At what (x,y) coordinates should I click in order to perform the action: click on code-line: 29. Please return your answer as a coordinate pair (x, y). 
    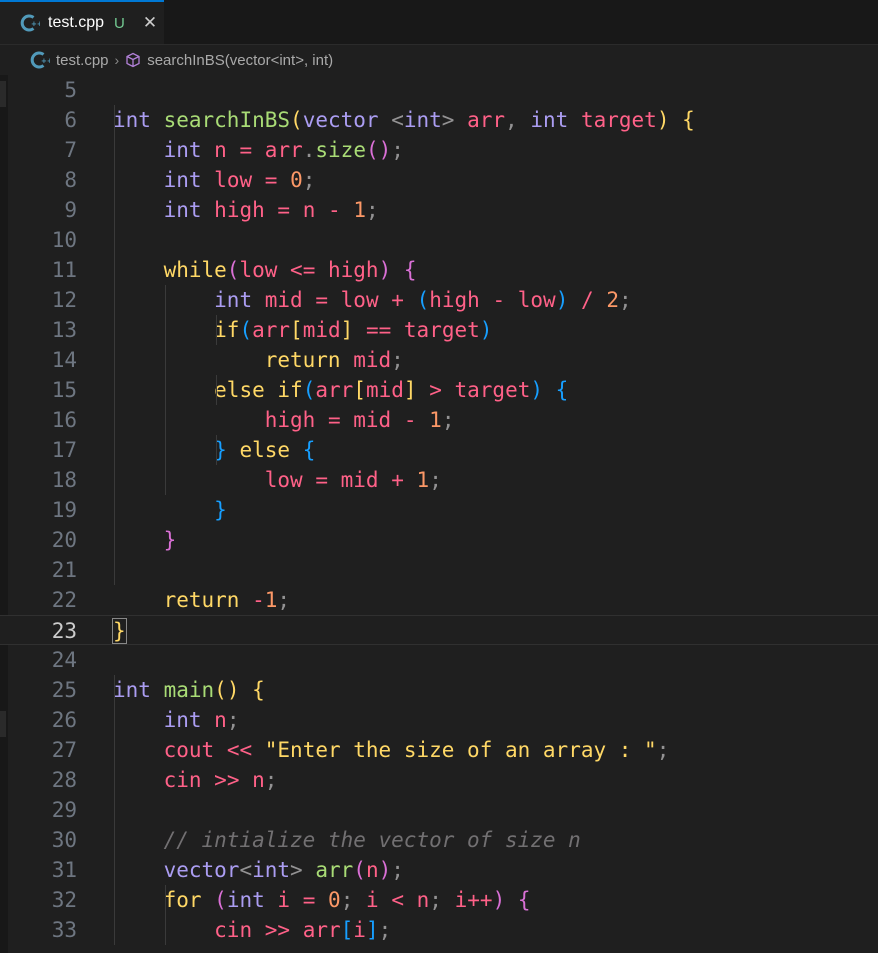
    Looking at the image, I should click on (439, 810).